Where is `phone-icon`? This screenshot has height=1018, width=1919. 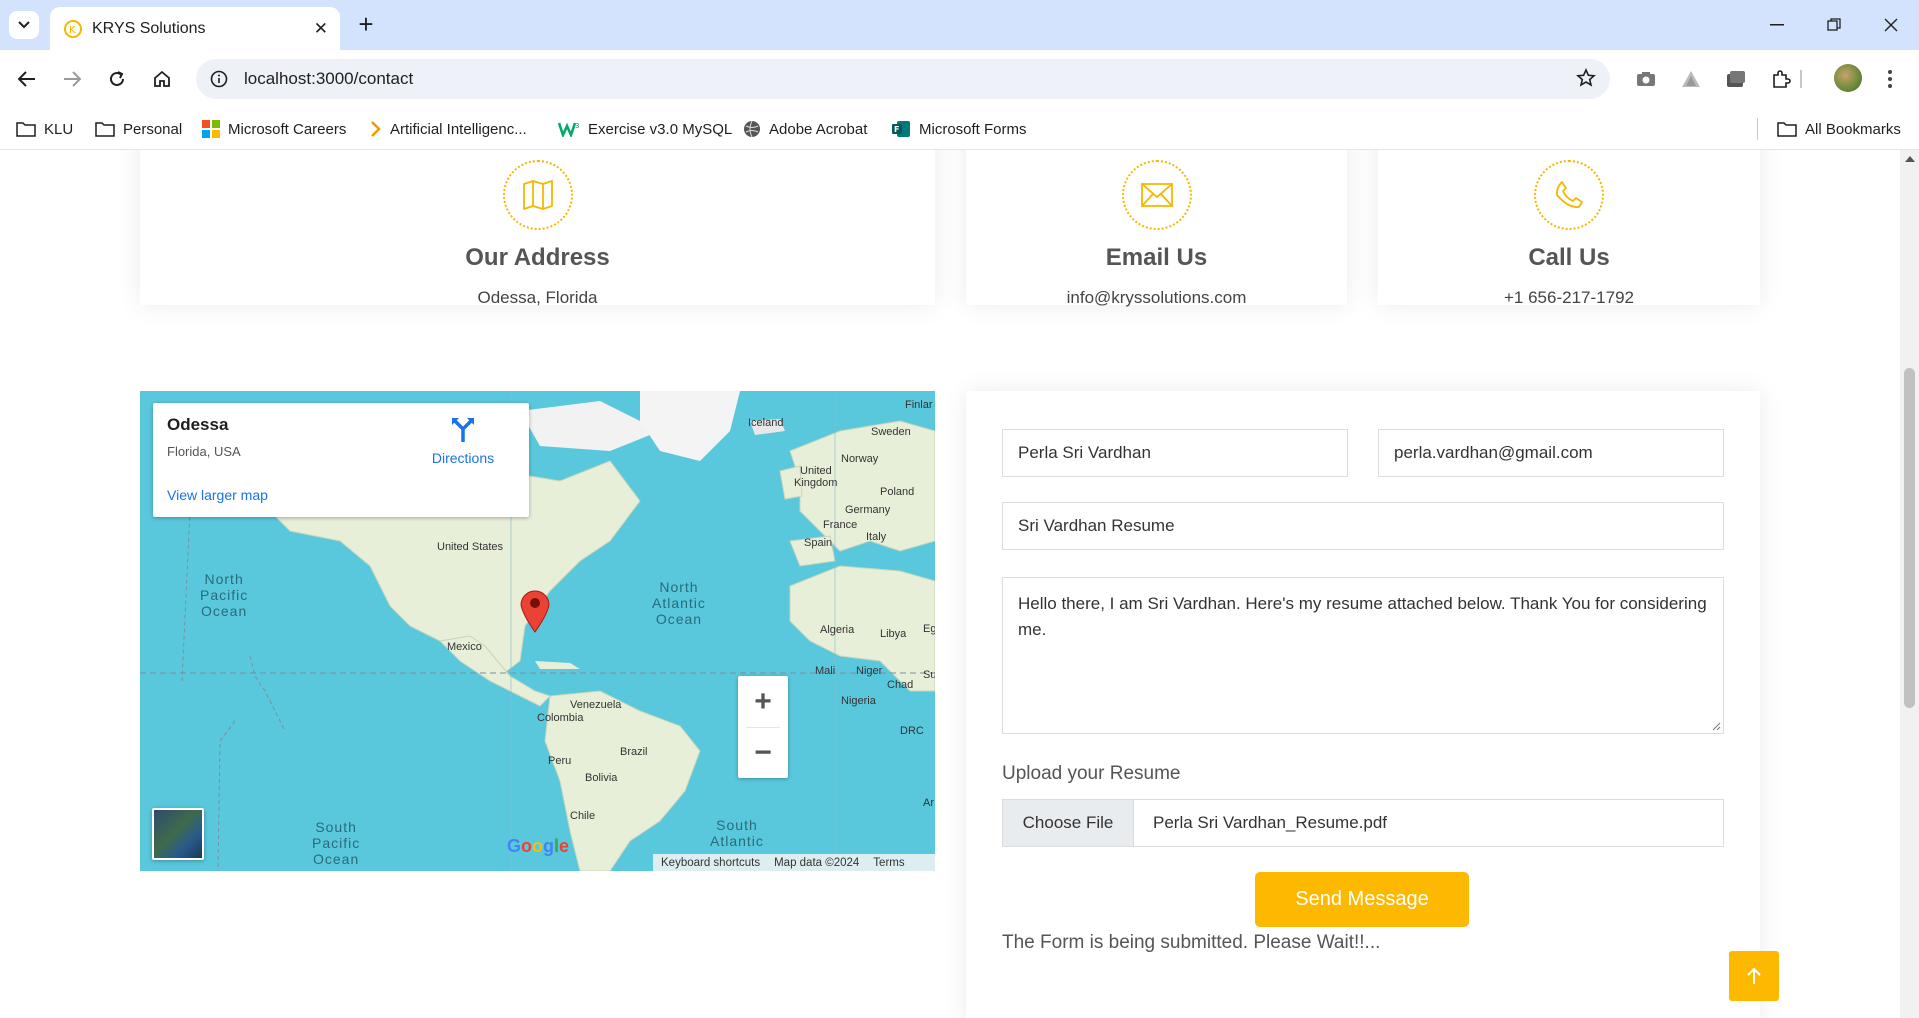 phone-icon is located at coordinates (1569, 194).